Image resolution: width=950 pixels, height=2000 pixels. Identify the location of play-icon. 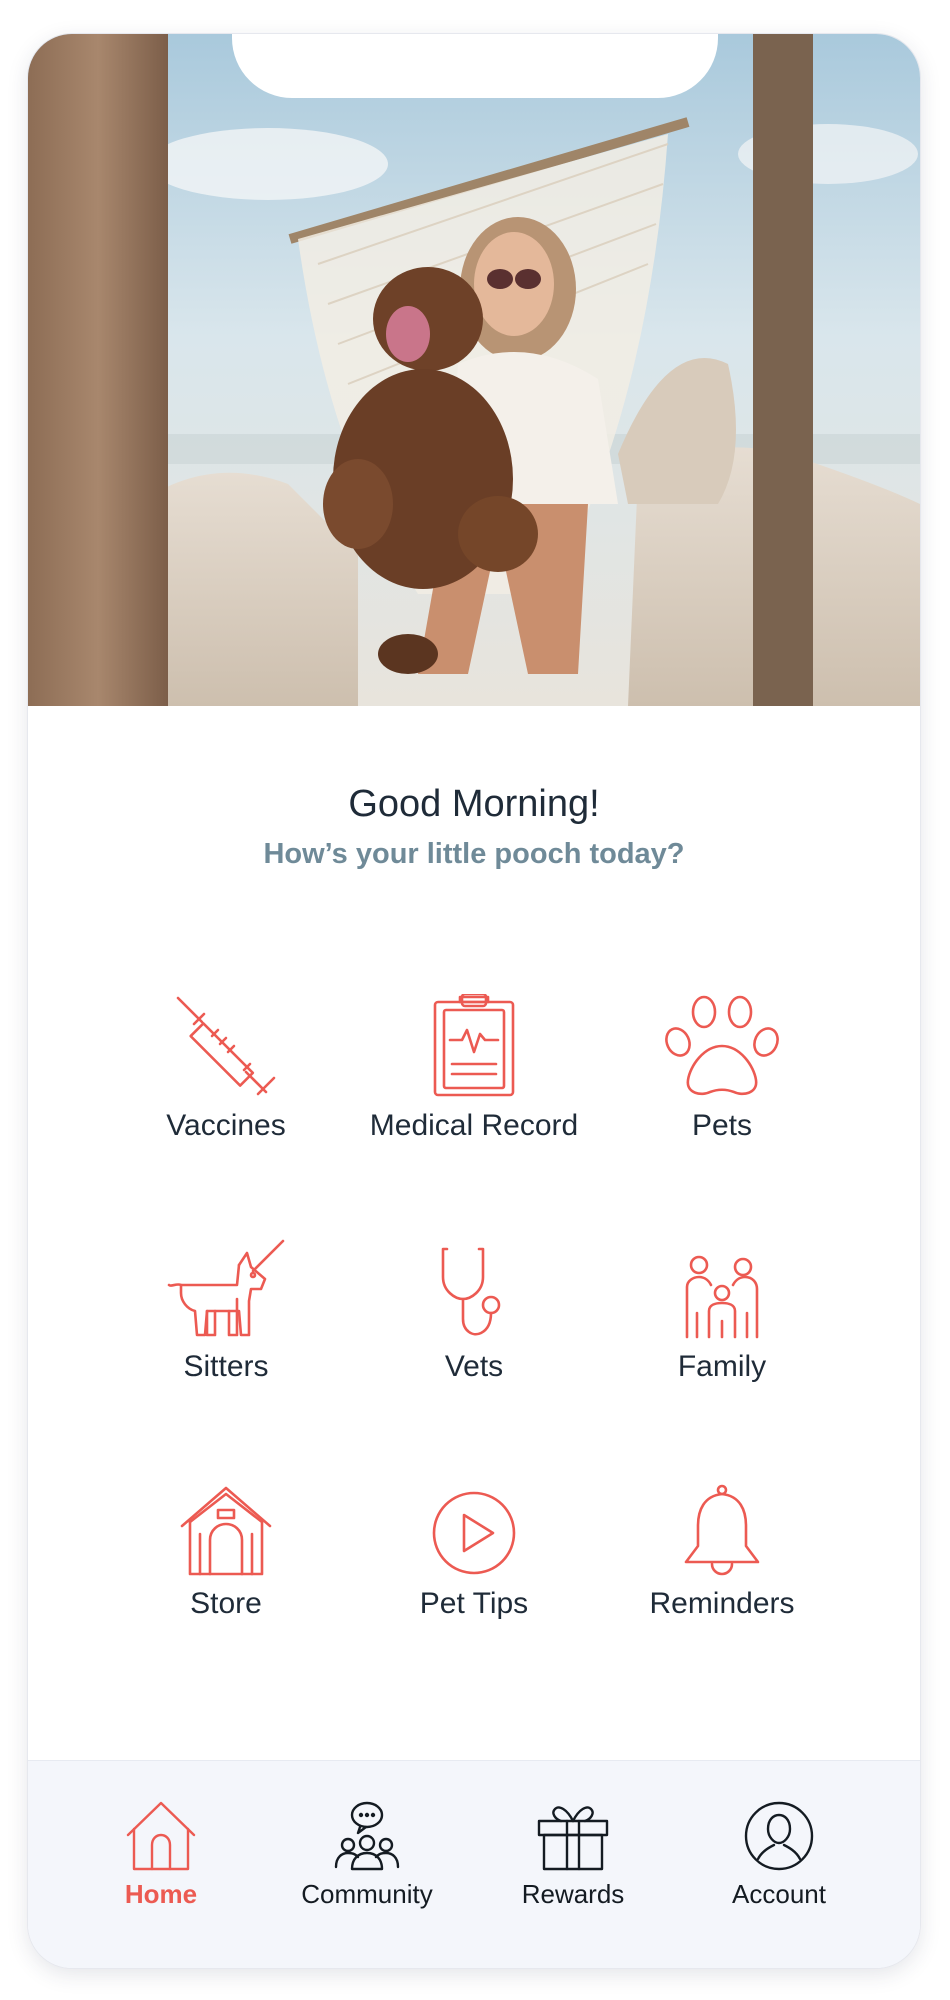
(474, 1533).